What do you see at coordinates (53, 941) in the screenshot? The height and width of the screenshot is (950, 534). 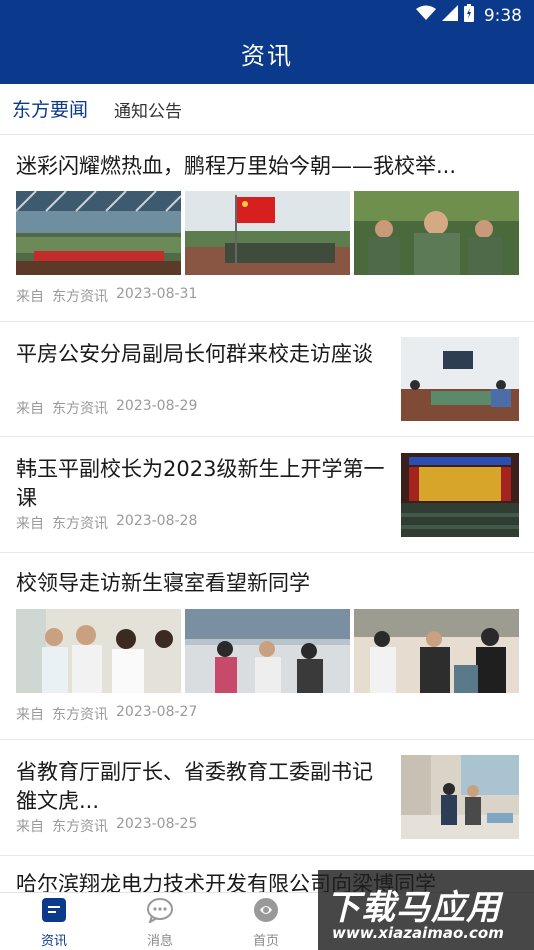 I see `nav-news-label: 资讯` at bounding box center [53, 941].